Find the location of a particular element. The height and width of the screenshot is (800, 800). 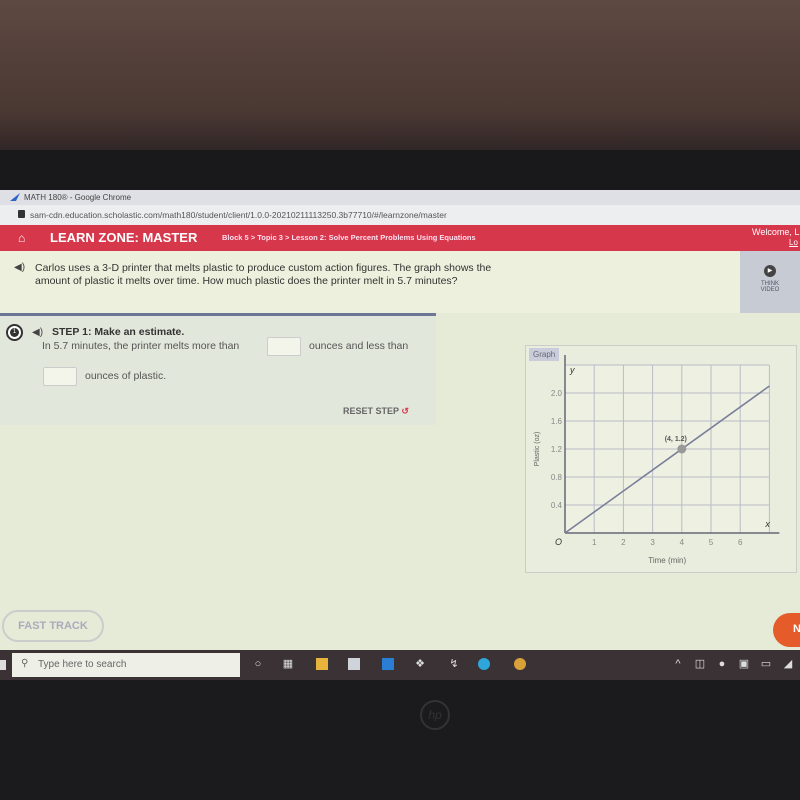

network-icon: ◫ is located at coordinates (700, 664).